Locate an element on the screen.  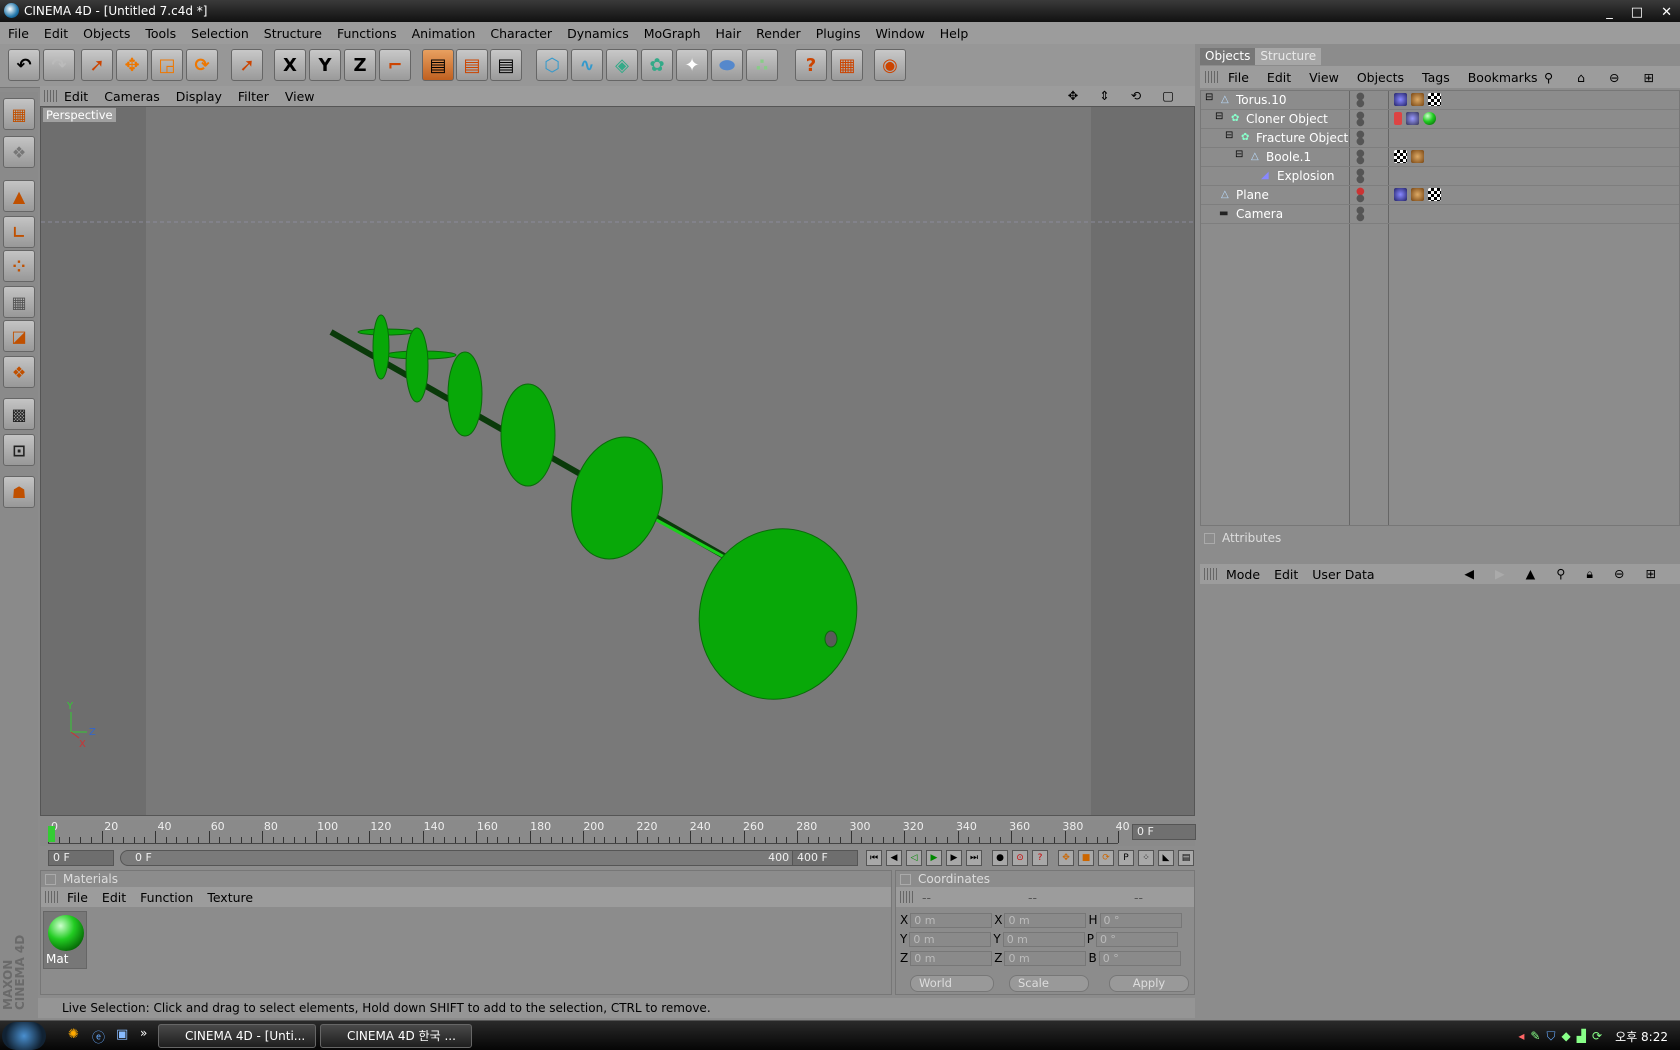
network-icon: ▟ is located at coordinates (1581, 1036).